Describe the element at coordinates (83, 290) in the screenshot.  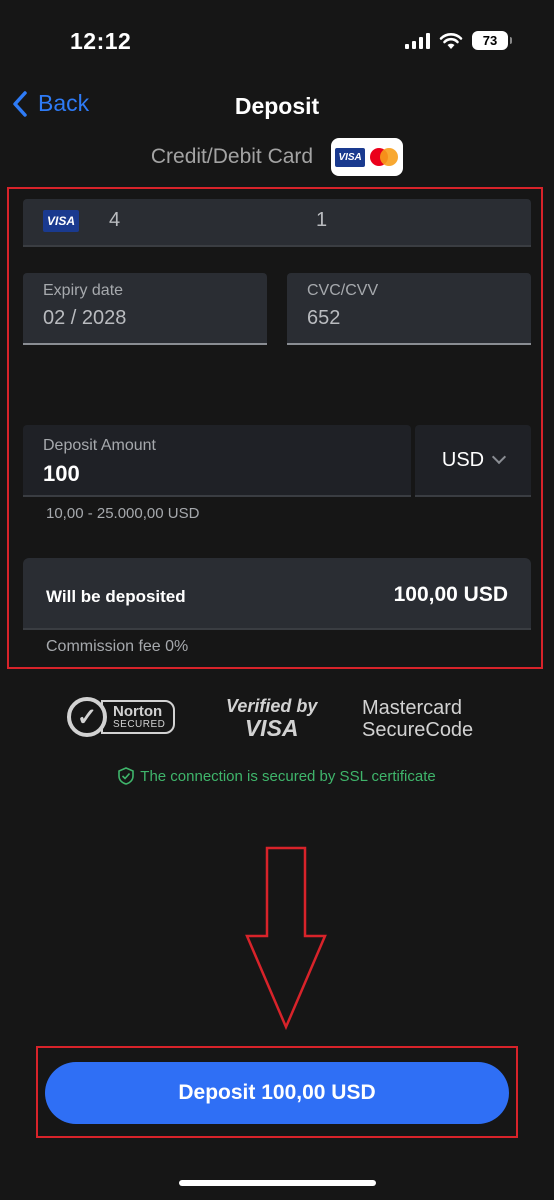
I see `expiry-date-label: Expiry date` at that location.